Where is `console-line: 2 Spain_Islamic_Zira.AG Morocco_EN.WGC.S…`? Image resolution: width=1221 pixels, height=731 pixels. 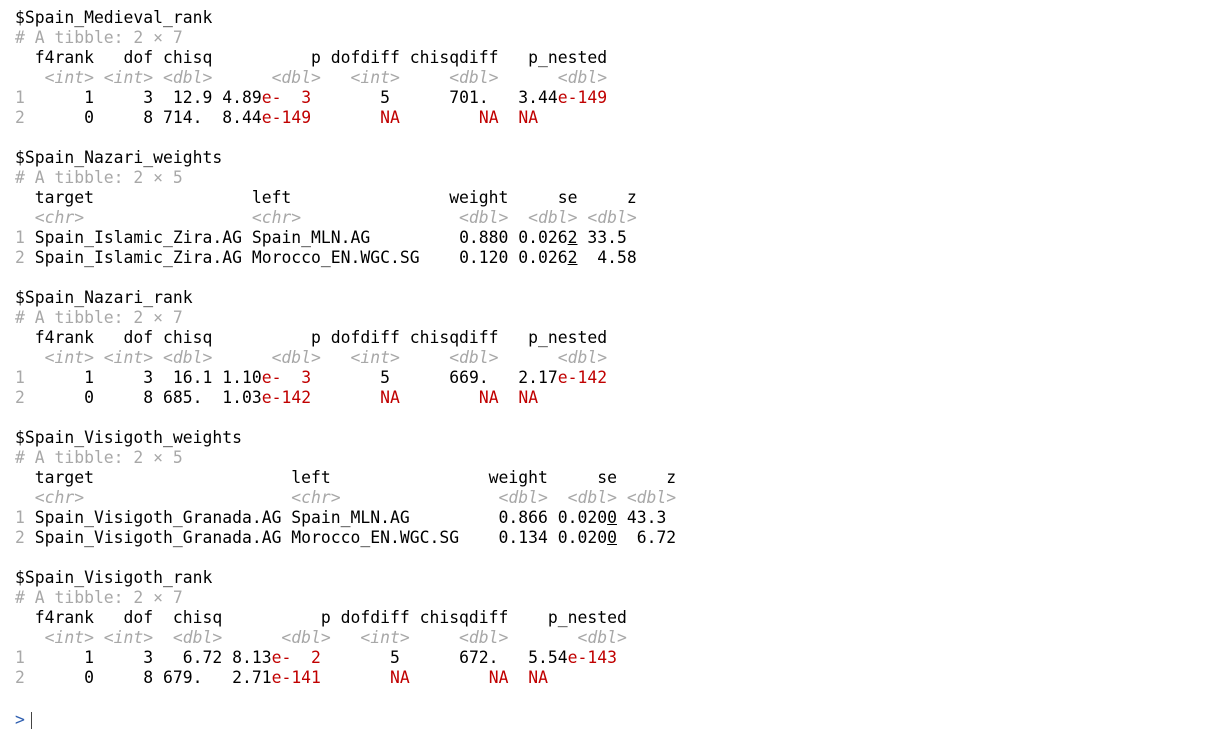
console-line: 2 Spain_Islamic_Zira.AG Morocco_EN.WGC.S… is located at coordinates (345, 258).